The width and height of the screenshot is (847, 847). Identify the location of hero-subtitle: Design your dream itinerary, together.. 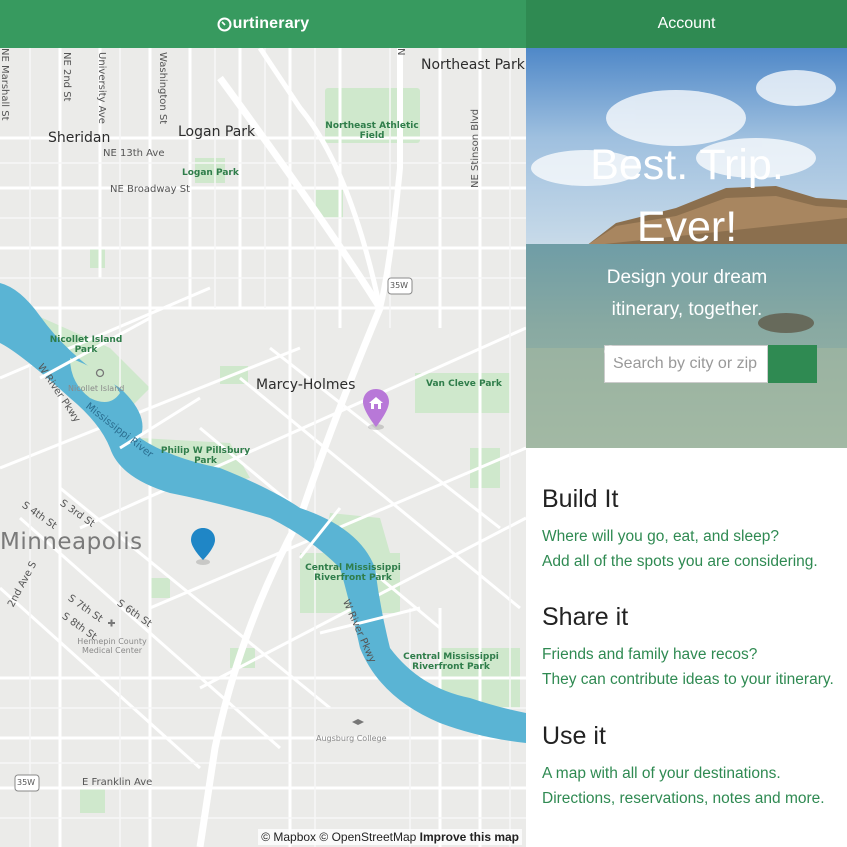
(686, 294).